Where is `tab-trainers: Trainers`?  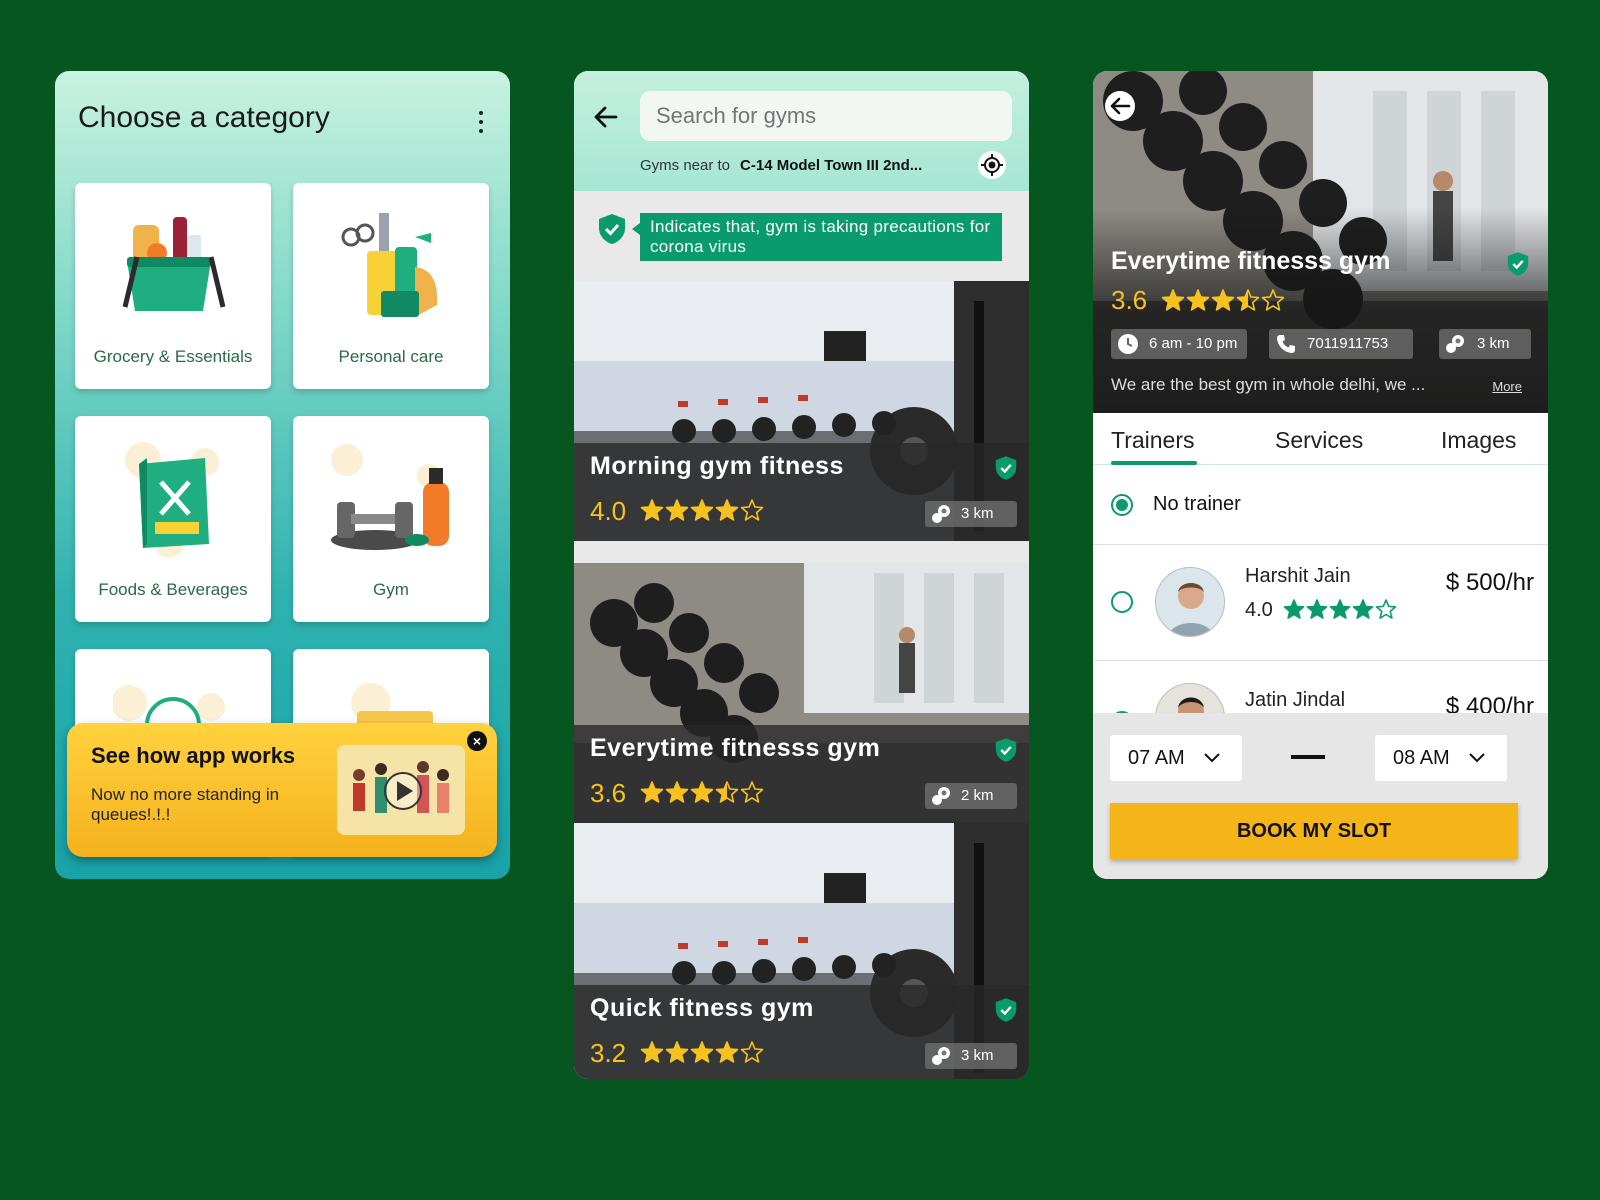
tab-trainers: Trainers is located at coordinates (1153, 440).